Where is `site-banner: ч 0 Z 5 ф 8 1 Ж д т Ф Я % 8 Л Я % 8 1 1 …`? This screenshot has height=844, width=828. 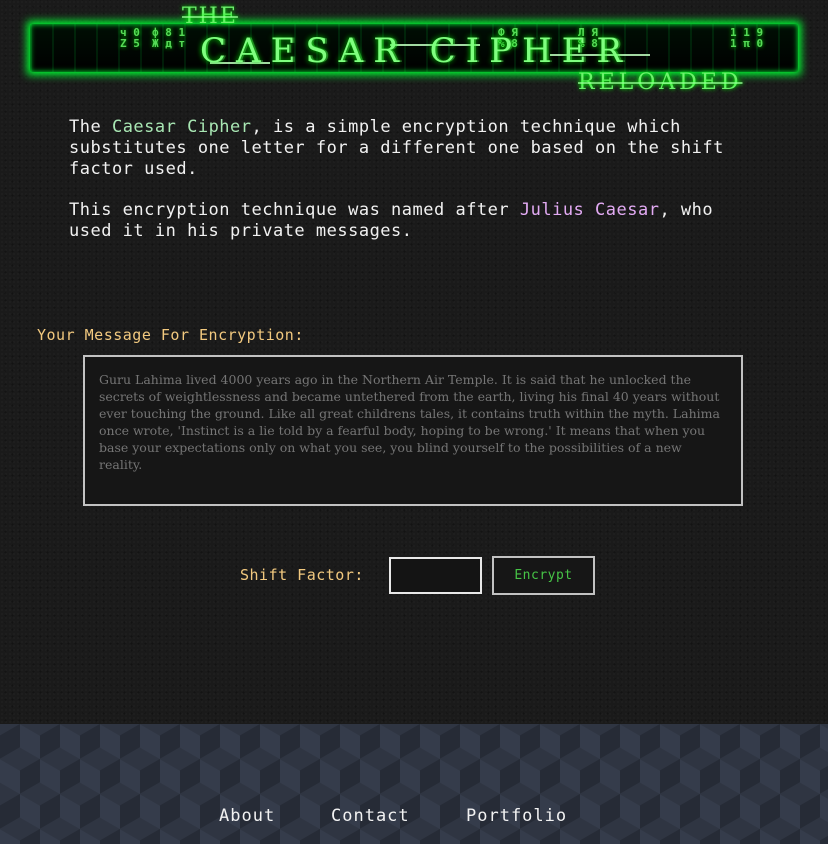 site-banner: ч 0 Z 5 ф 8 1 Ж д т Ф Я % 8 Л Я % 8 1 1 … is located at coordinates (414, 50).